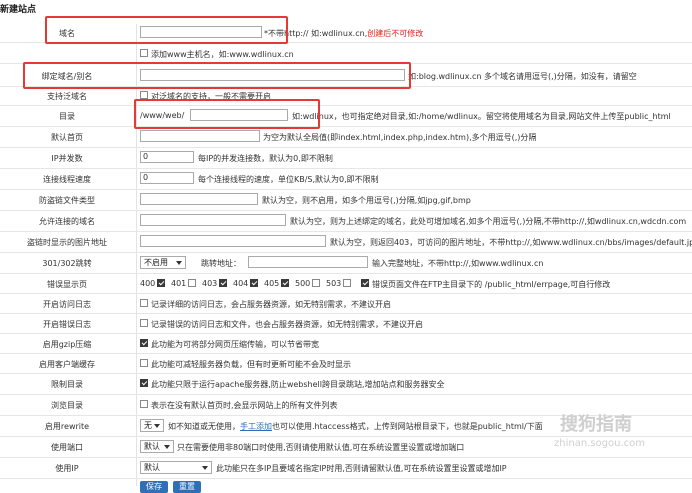 This screenshot has width=692, height=493. I want to click on limitdir-checkbox, so click(144, 383).